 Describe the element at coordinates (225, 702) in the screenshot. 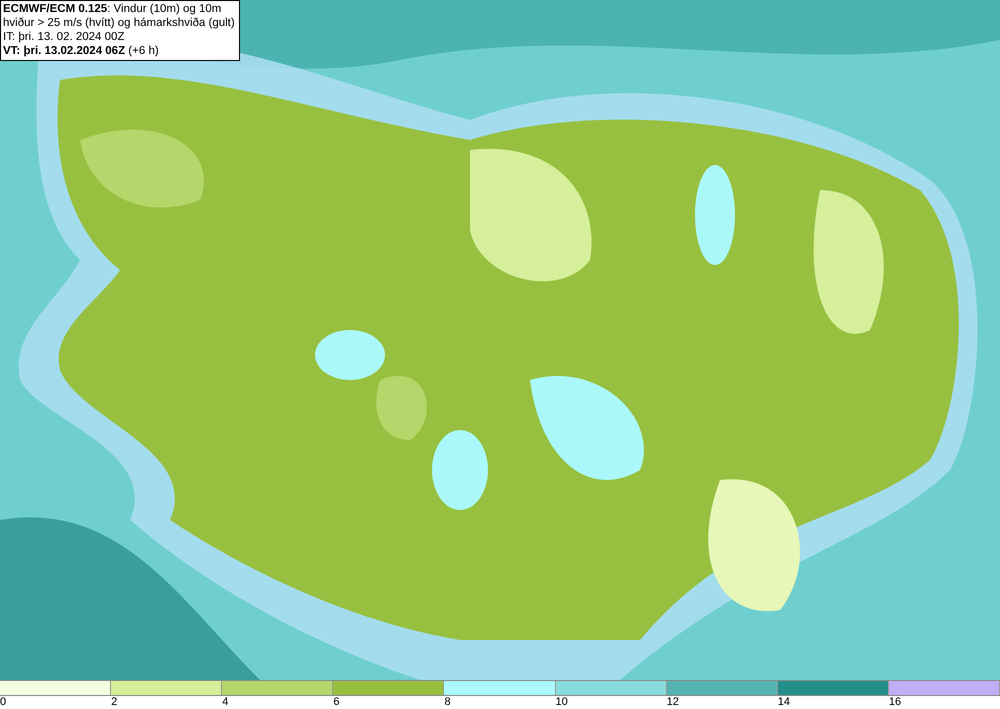

I see `legend-label: 4` at that location.